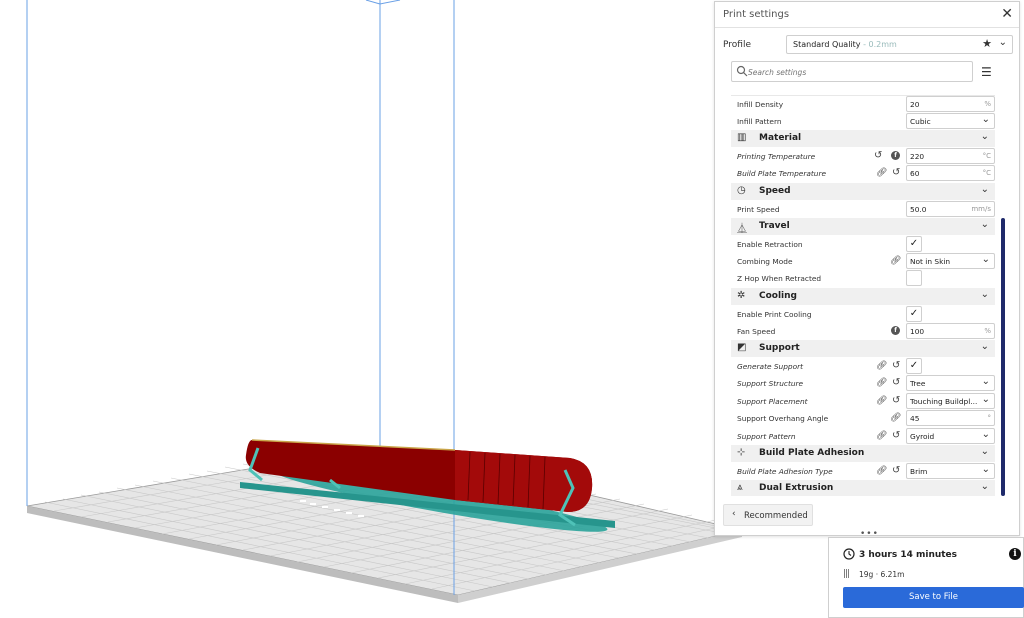 The height and width of the screenshot is (618, 1024). What do you see at coordinates (917, 156) in the screenshot?
I see `field-value: 220` at bounding box center [917, 156].